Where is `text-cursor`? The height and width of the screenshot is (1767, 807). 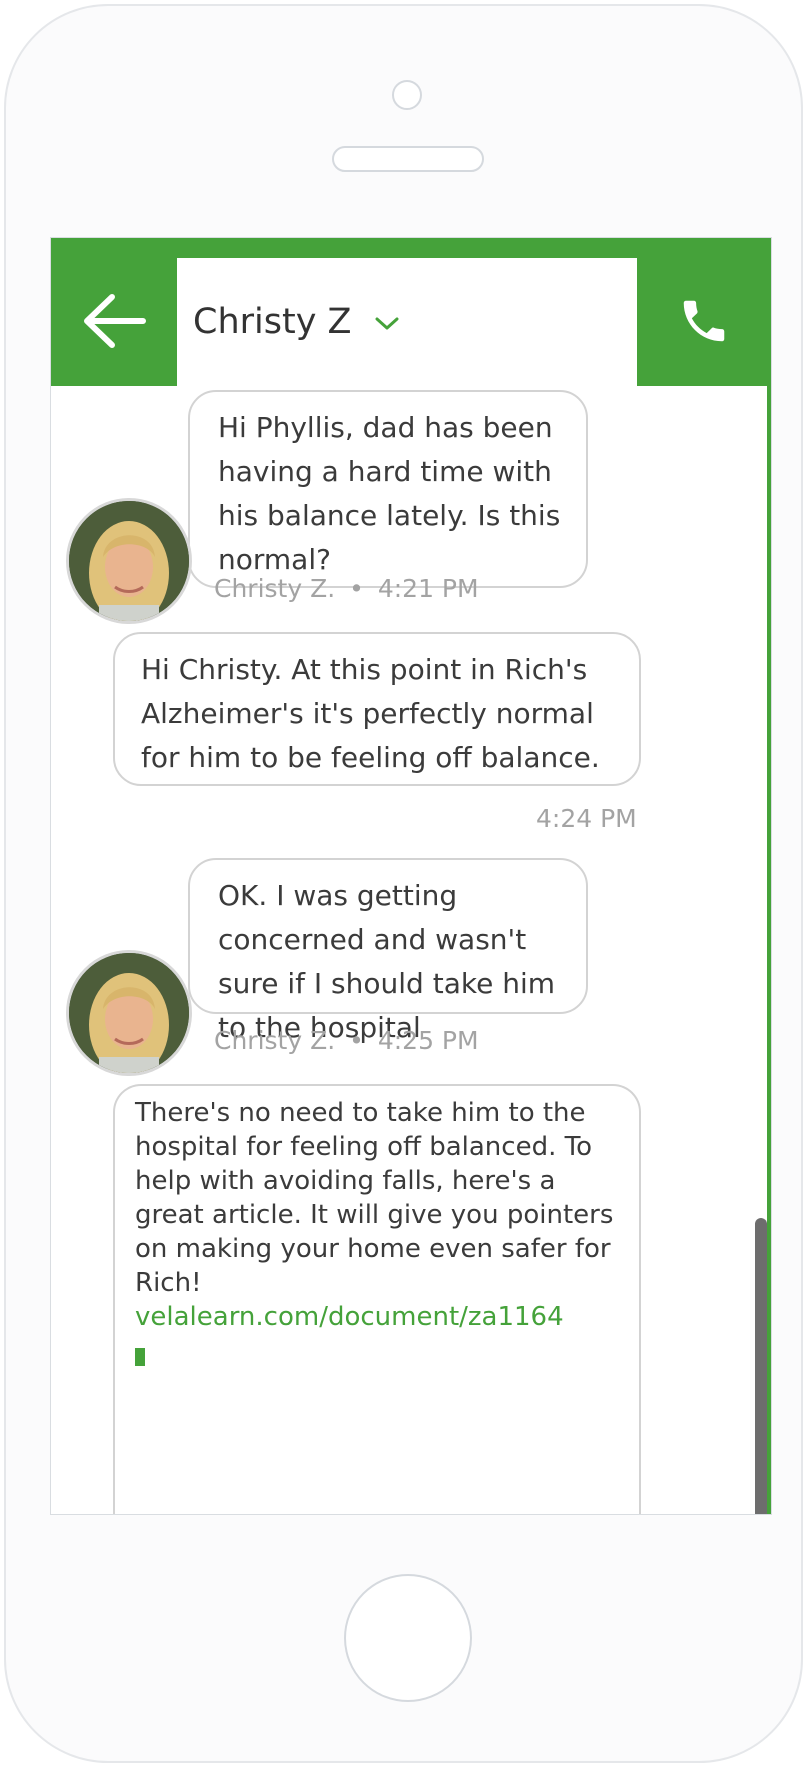
text-cursor is located at coordinates (140, 1357).